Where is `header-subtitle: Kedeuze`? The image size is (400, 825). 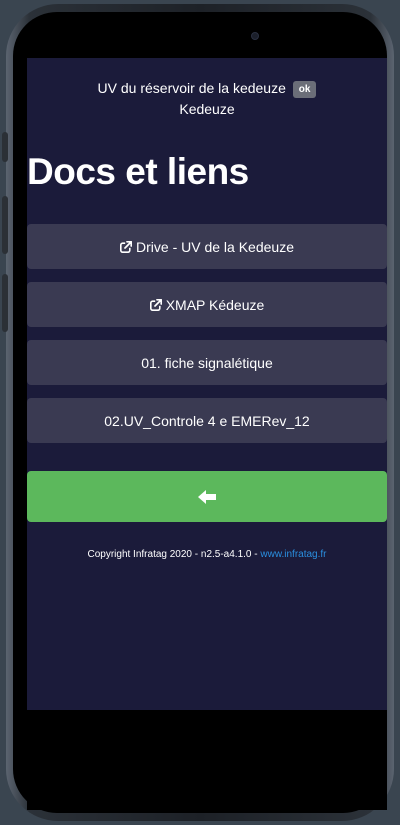 header-subtitle: Kedeuze is located at coordinates (207, 109).